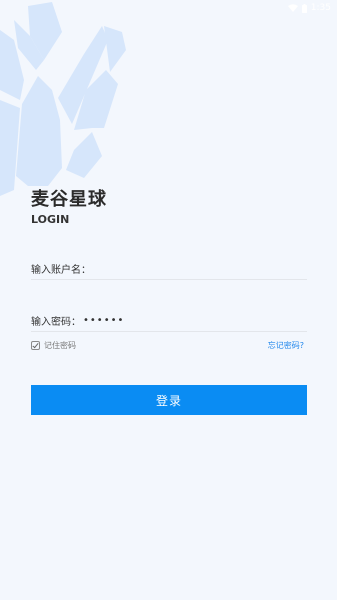 This screenshot has height=600, width=337. Describe the element at coordinates (292, 8) in the screenshot. I see `wifi-icon` at that location.